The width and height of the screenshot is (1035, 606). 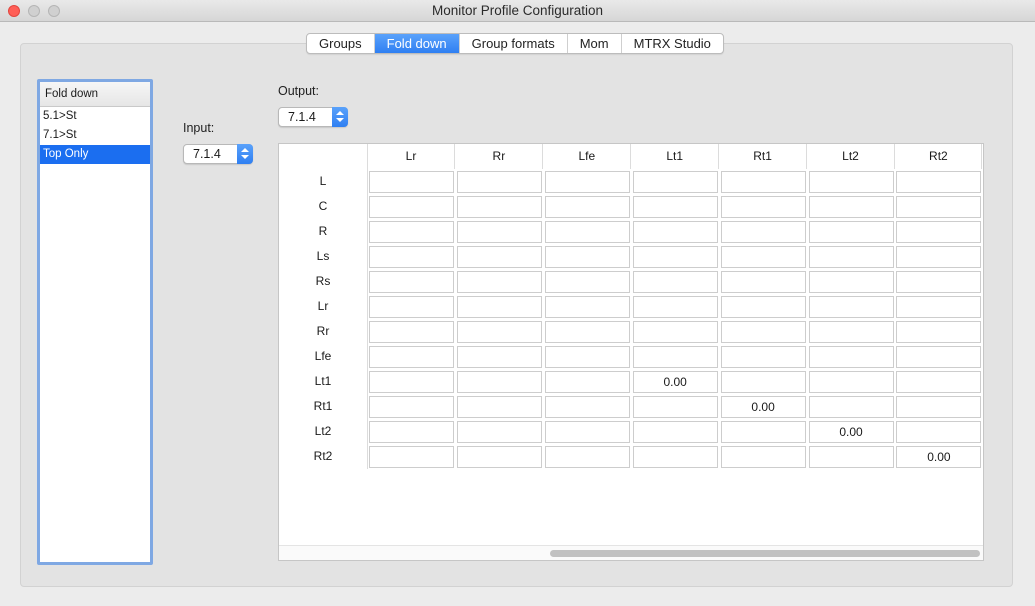 I want to click on list-item: 5.1>St, so click(x=95, y=116).